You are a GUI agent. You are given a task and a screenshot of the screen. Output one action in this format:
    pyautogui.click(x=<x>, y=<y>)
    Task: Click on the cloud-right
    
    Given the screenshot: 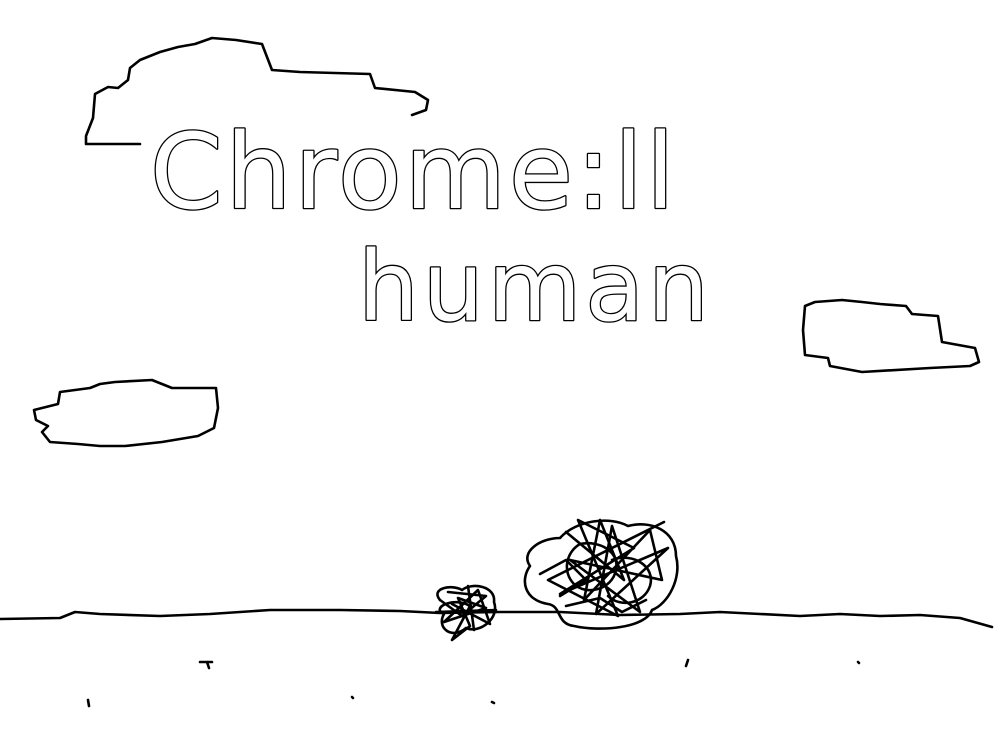 What is the action you would take?
    pyautogui.click(x=891, y=336)
    